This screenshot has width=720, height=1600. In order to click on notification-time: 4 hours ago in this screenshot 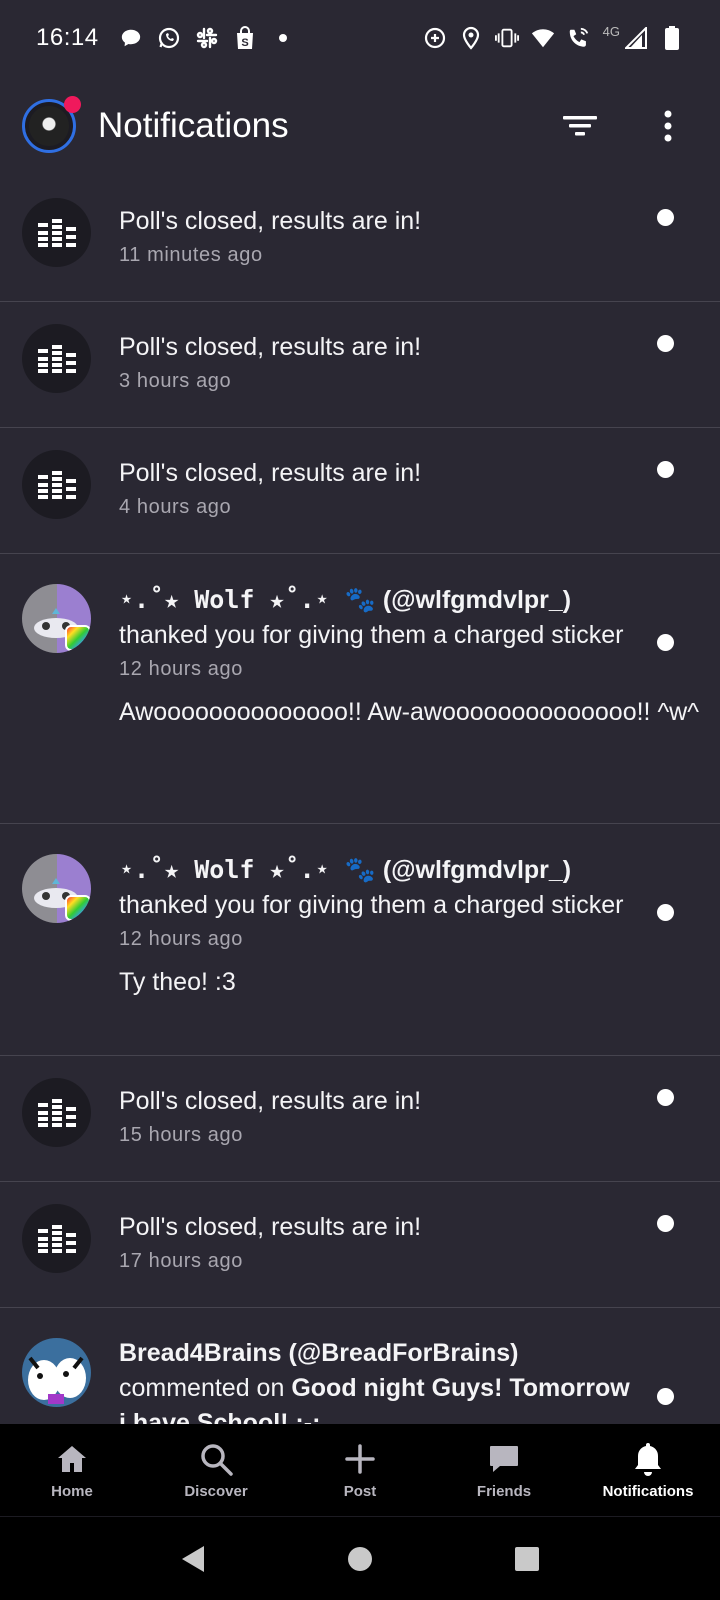, I will do `click(175, 507)`.